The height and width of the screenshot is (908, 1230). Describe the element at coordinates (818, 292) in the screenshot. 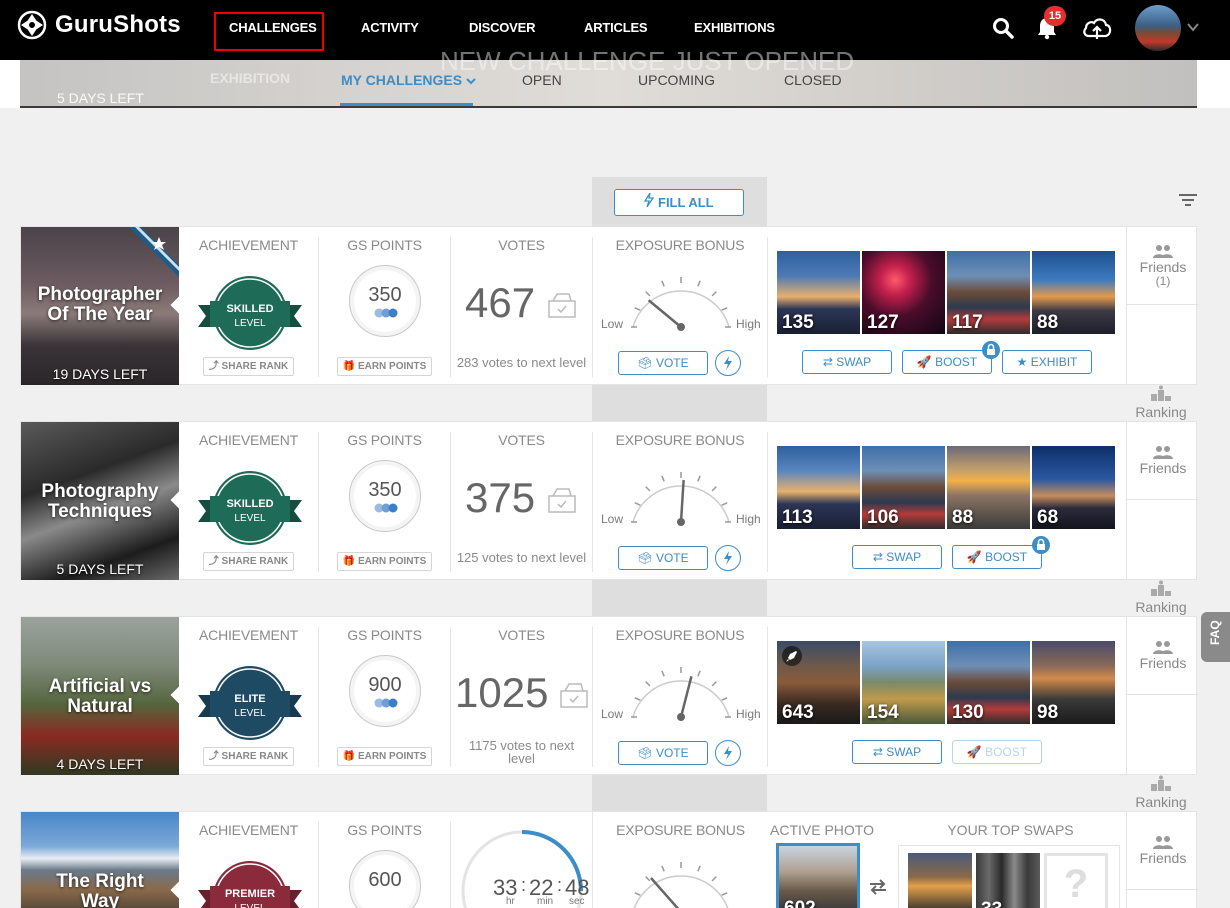

I see `submitted-photo: 135` at that location.